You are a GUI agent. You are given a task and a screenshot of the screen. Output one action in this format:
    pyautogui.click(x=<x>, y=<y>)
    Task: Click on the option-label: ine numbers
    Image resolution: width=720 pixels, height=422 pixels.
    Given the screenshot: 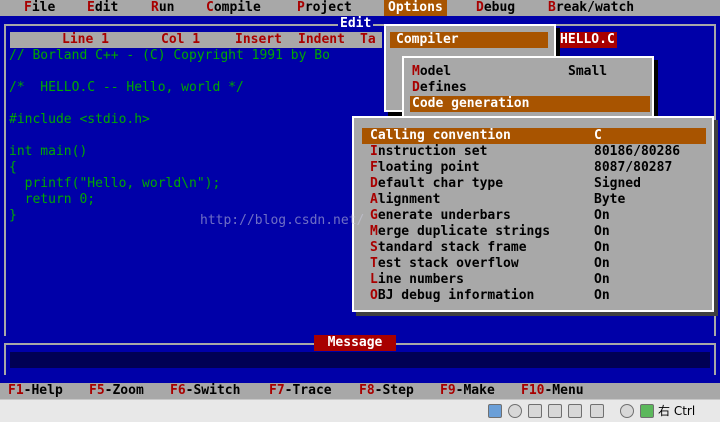 What is the action you would take?
    pyautogui.click(x=420, y=279)
    